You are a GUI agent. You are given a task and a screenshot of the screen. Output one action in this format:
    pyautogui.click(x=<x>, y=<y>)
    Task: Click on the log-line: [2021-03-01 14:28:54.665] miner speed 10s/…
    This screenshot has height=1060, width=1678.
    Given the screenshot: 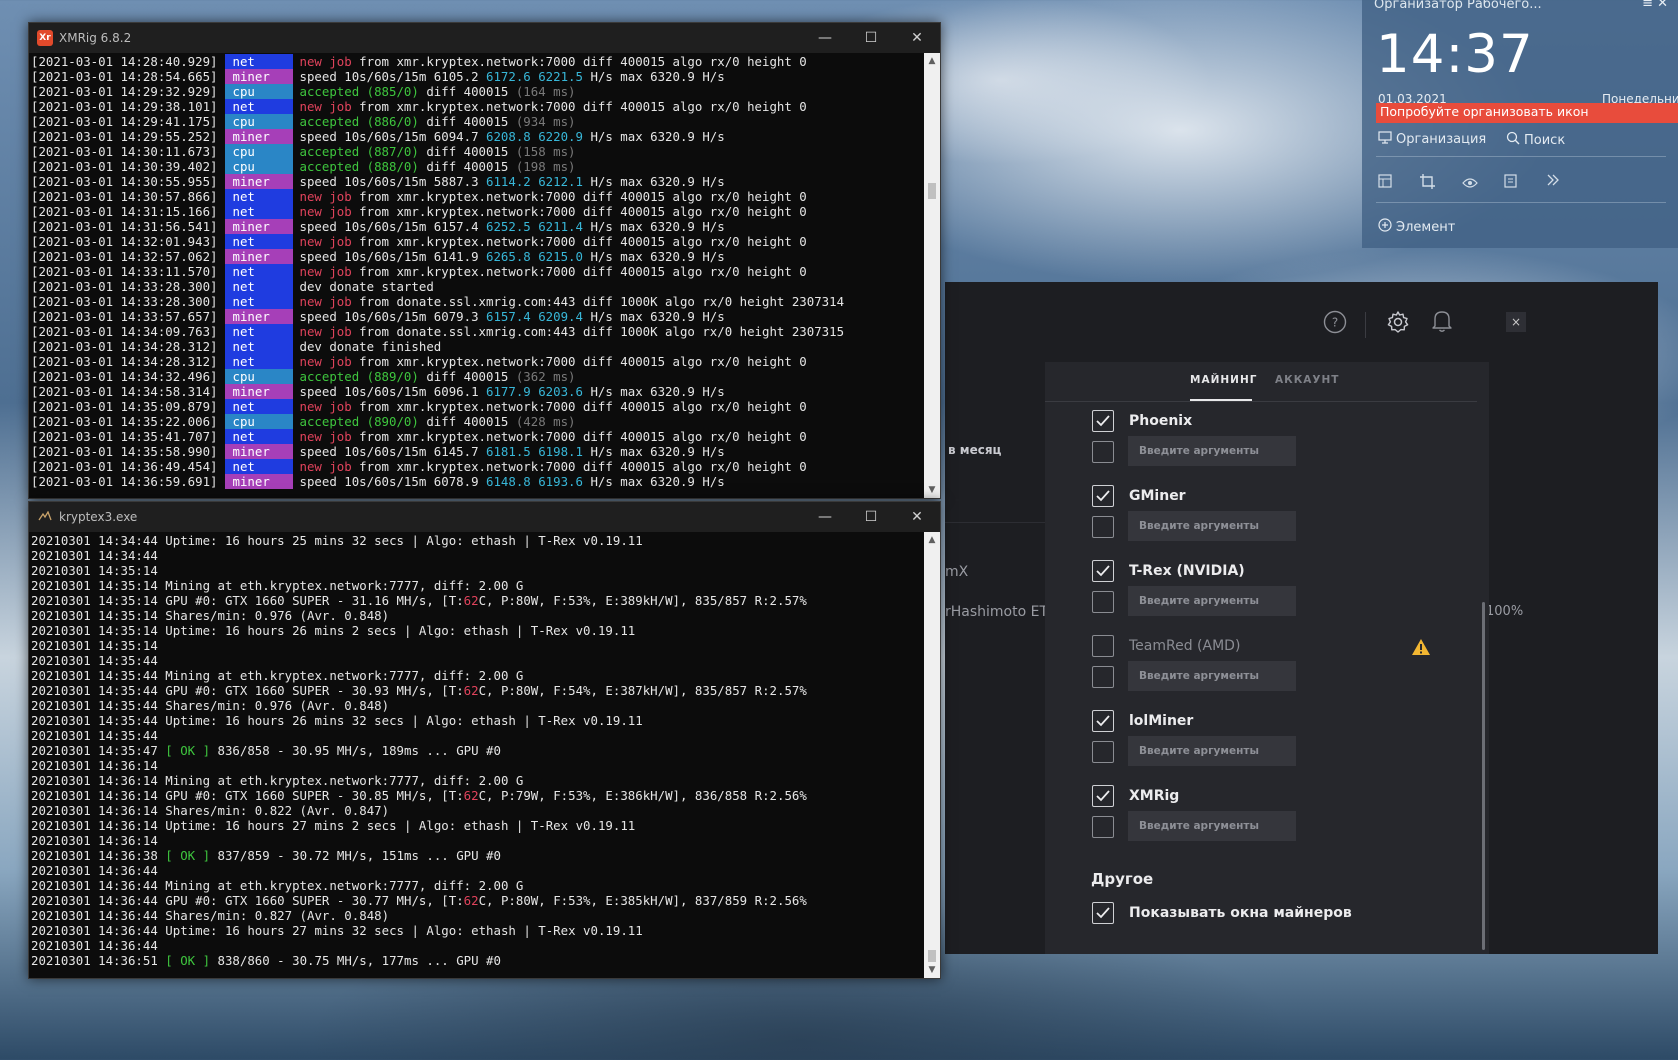 What is the action you would take?
    pyautogui.click(x=477, y=76)
    